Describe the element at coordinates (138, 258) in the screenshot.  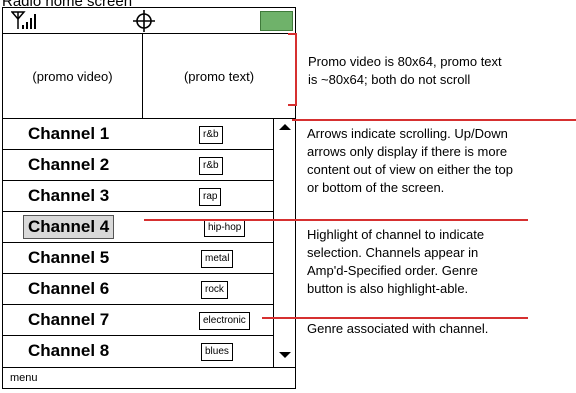
I see `channel-row: Channel 5 metal` at that location.